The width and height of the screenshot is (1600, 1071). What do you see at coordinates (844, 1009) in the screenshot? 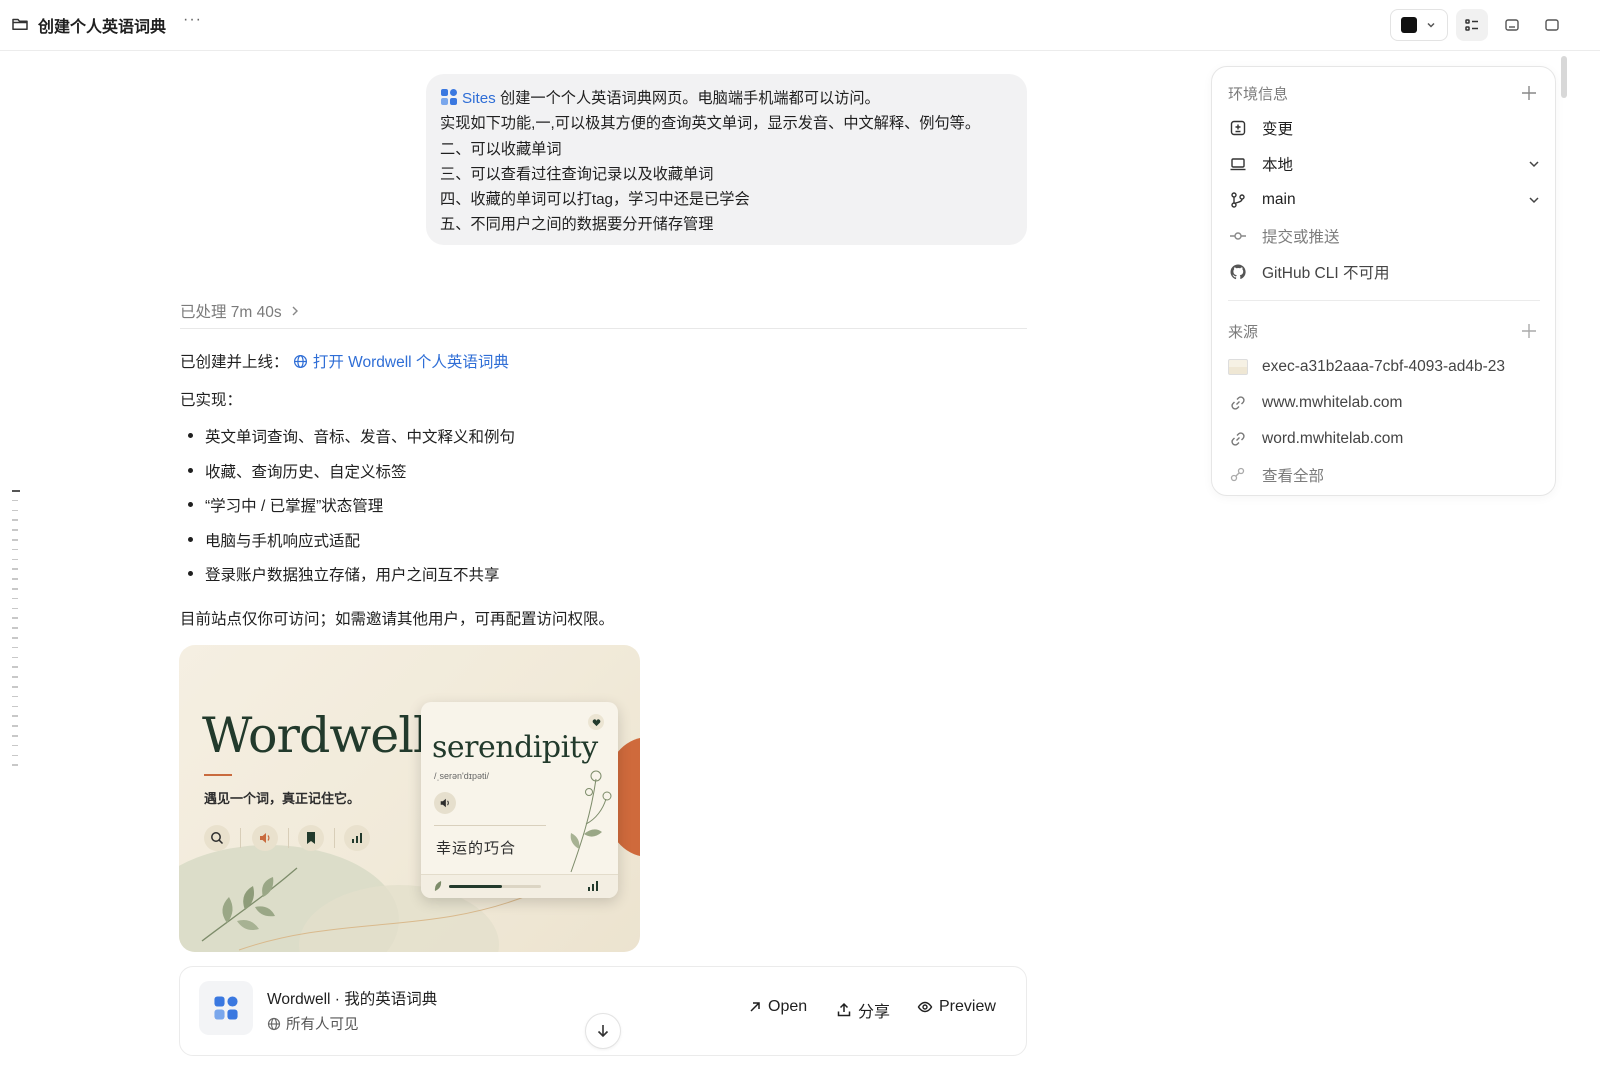
I see `upload-icon` at bounding box center [844, 1009].